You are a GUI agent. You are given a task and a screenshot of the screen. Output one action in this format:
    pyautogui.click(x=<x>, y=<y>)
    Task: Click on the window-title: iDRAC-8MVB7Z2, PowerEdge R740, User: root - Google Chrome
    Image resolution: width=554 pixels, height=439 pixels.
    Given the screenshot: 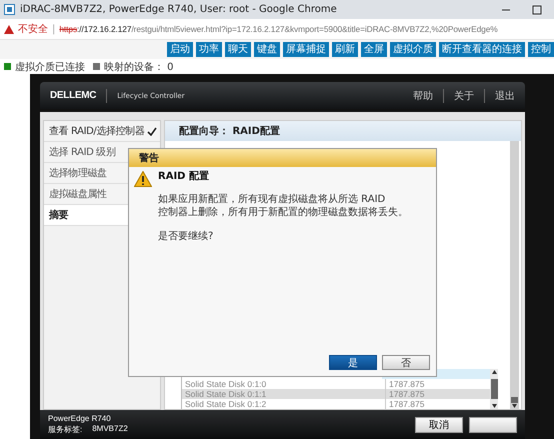 What is the action you would take?
    pyautogui.click(x=179, y=9)
    